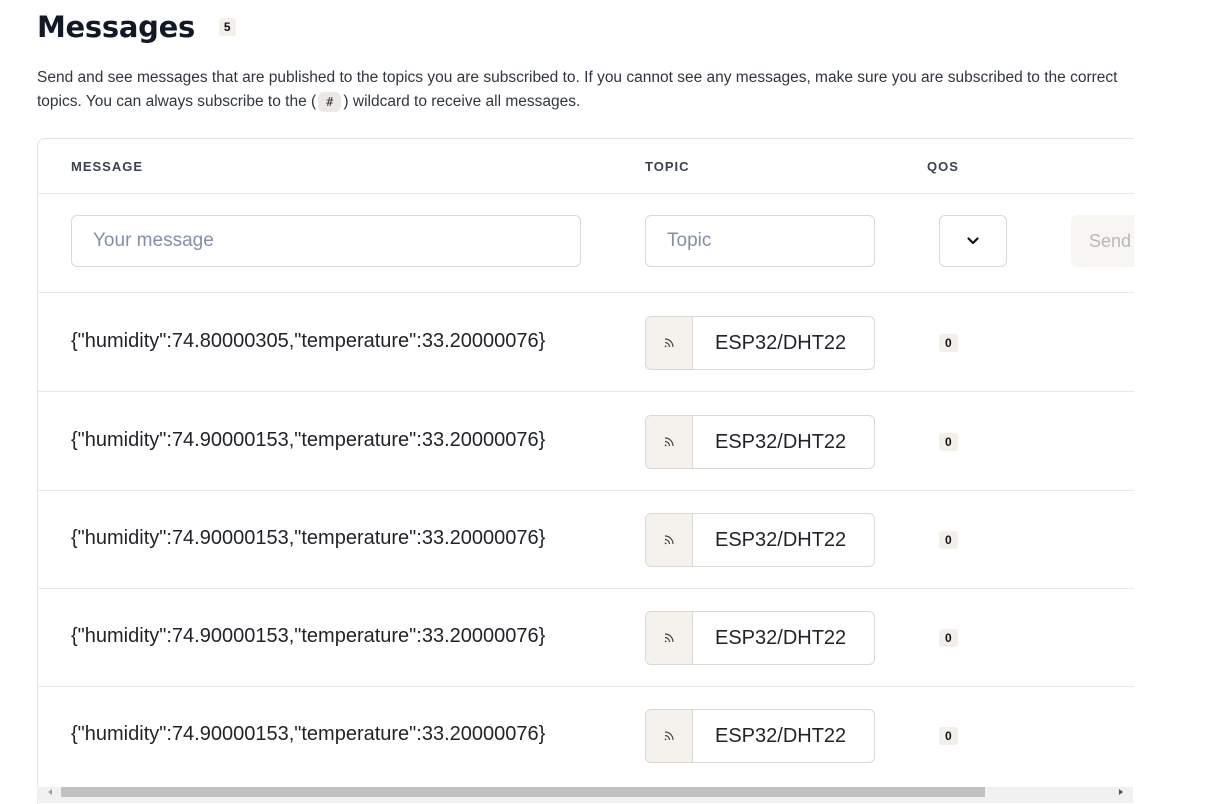 This screenshot has height=804, width=1213. I want to click on column-header-qos: QOS, so click(943, 166).